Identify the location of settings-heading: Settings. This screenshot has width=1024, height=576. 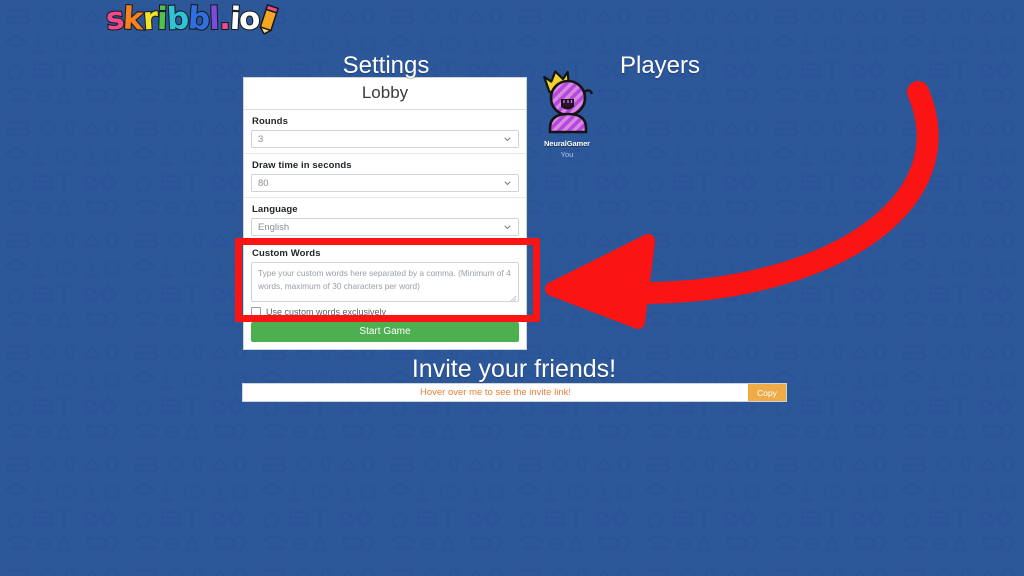
(386, 65).